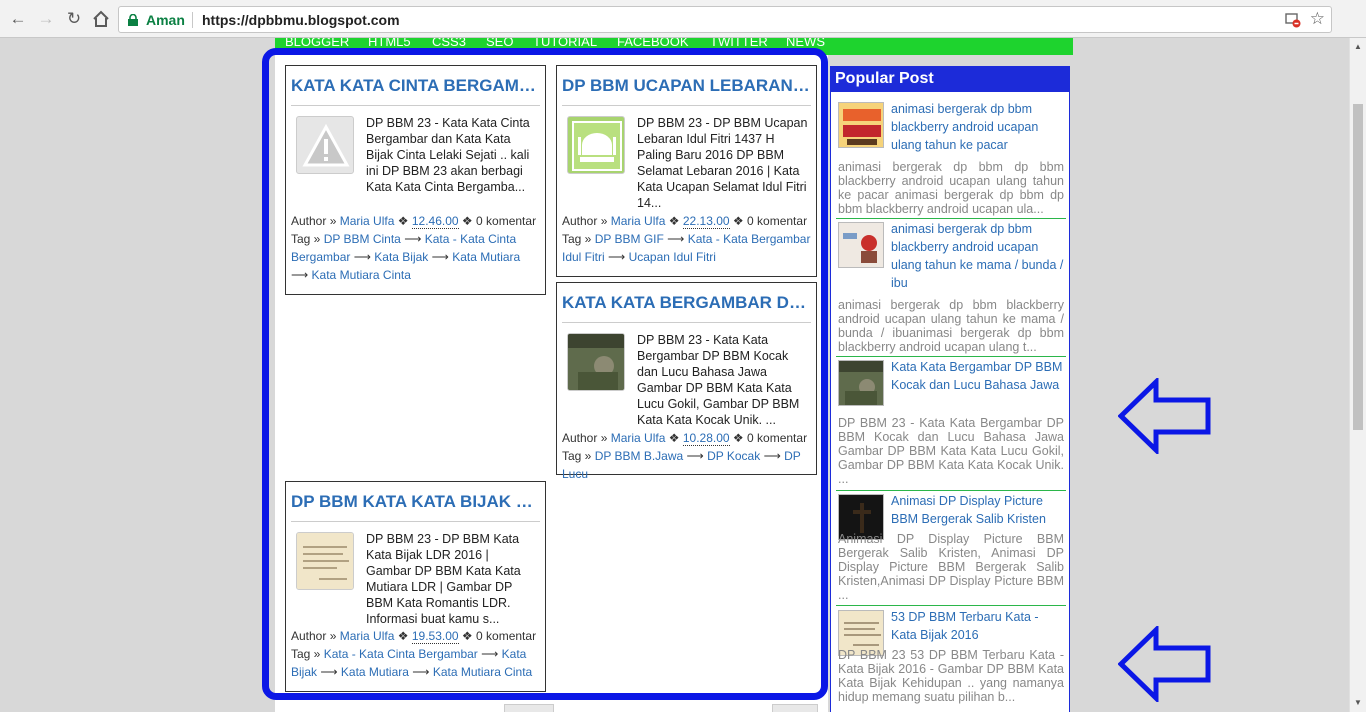 This screenshot has width=1366, height=712. What do you see at coordinates (74, 19) in the screenshot?
I see `reload-icon: ↻` at bounding box center [74, 19].